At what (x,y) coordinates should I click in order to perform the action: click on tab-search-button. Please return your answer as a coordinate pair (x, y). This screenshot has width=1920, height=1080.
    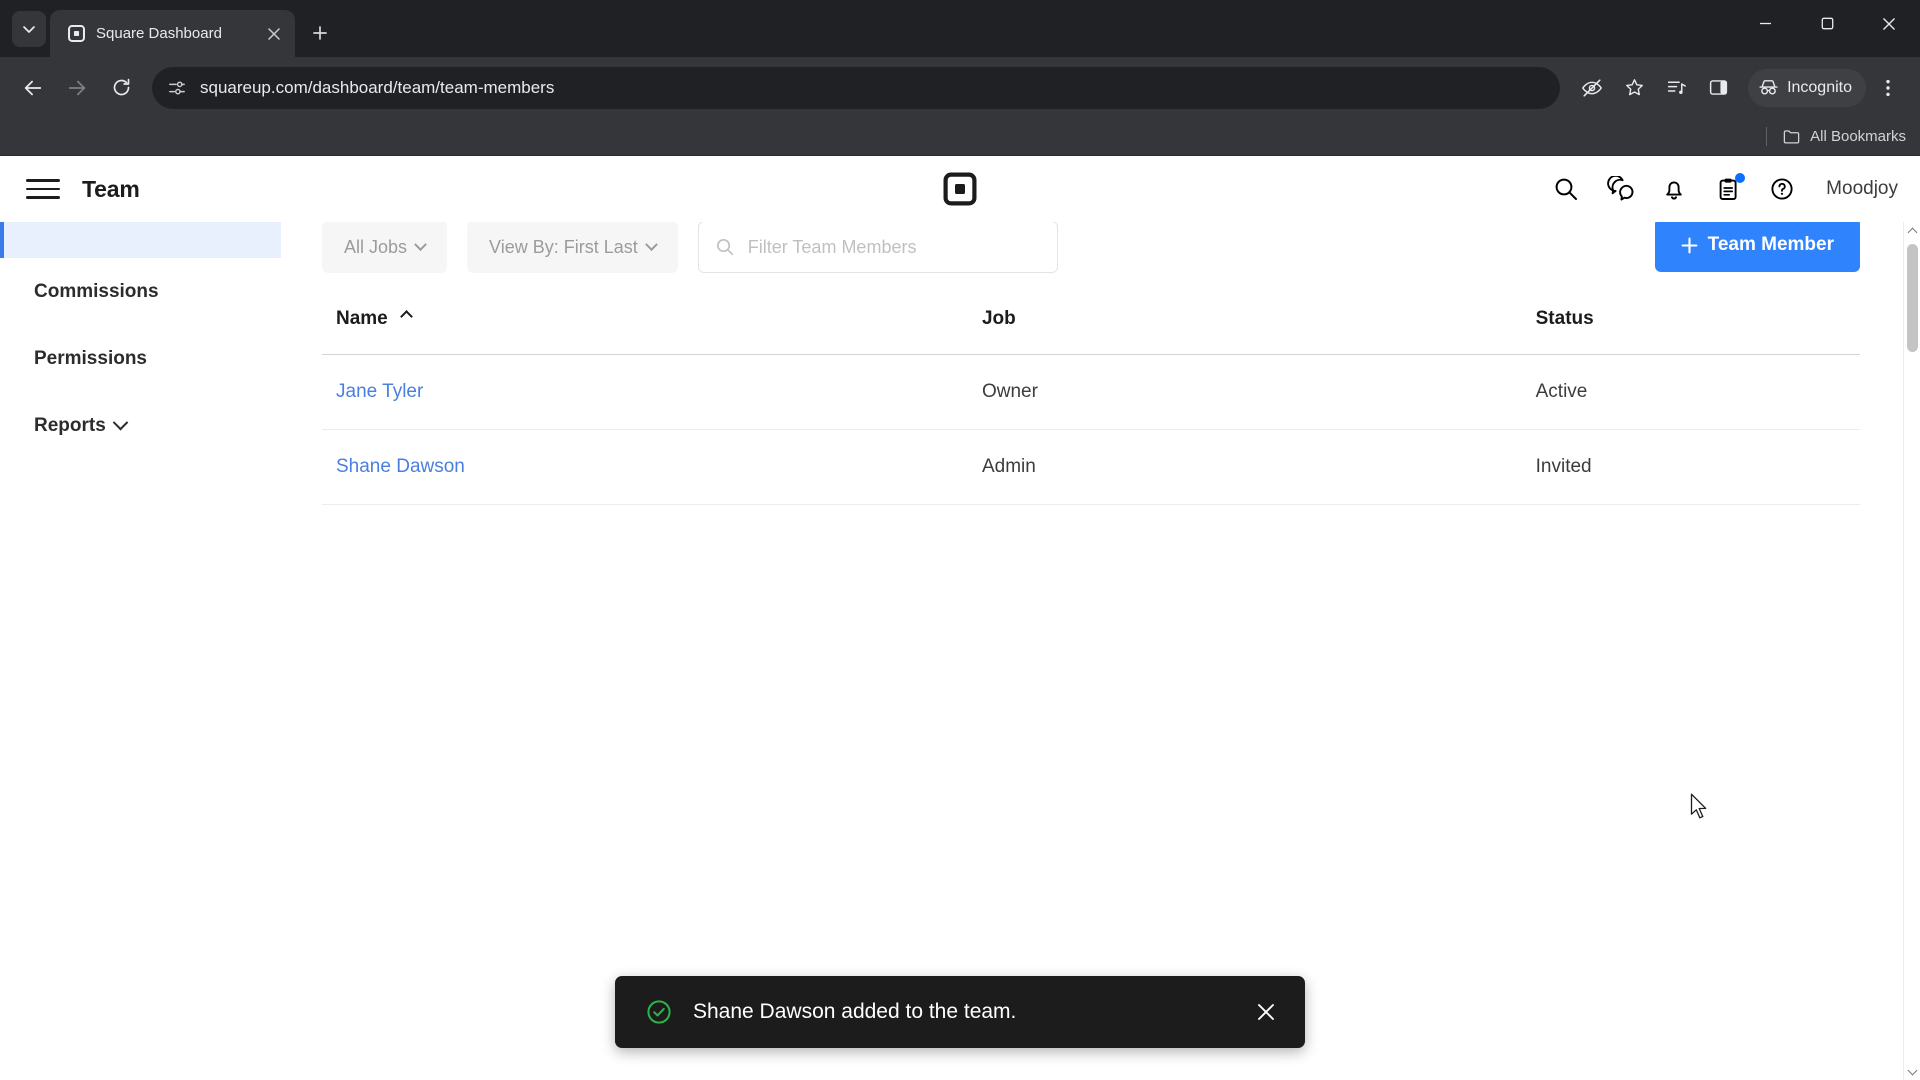
    Looking at the image, I should click on (29, 29).